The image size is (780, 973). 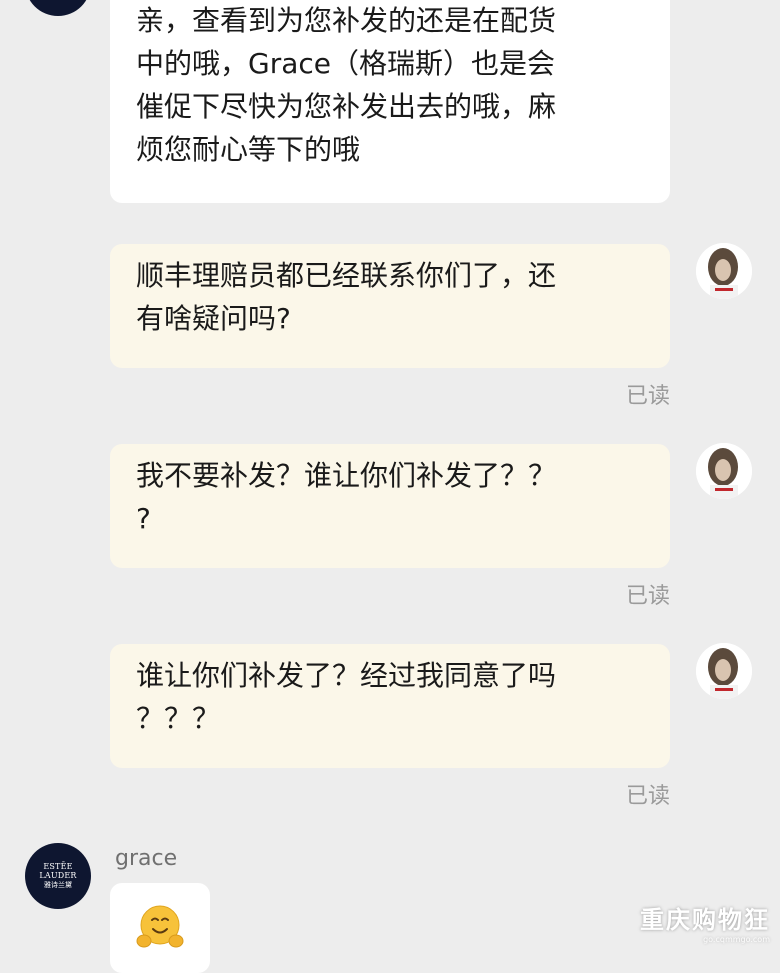 I want to click on hugging-face-emoji-icon, so click(x=160, y=926).